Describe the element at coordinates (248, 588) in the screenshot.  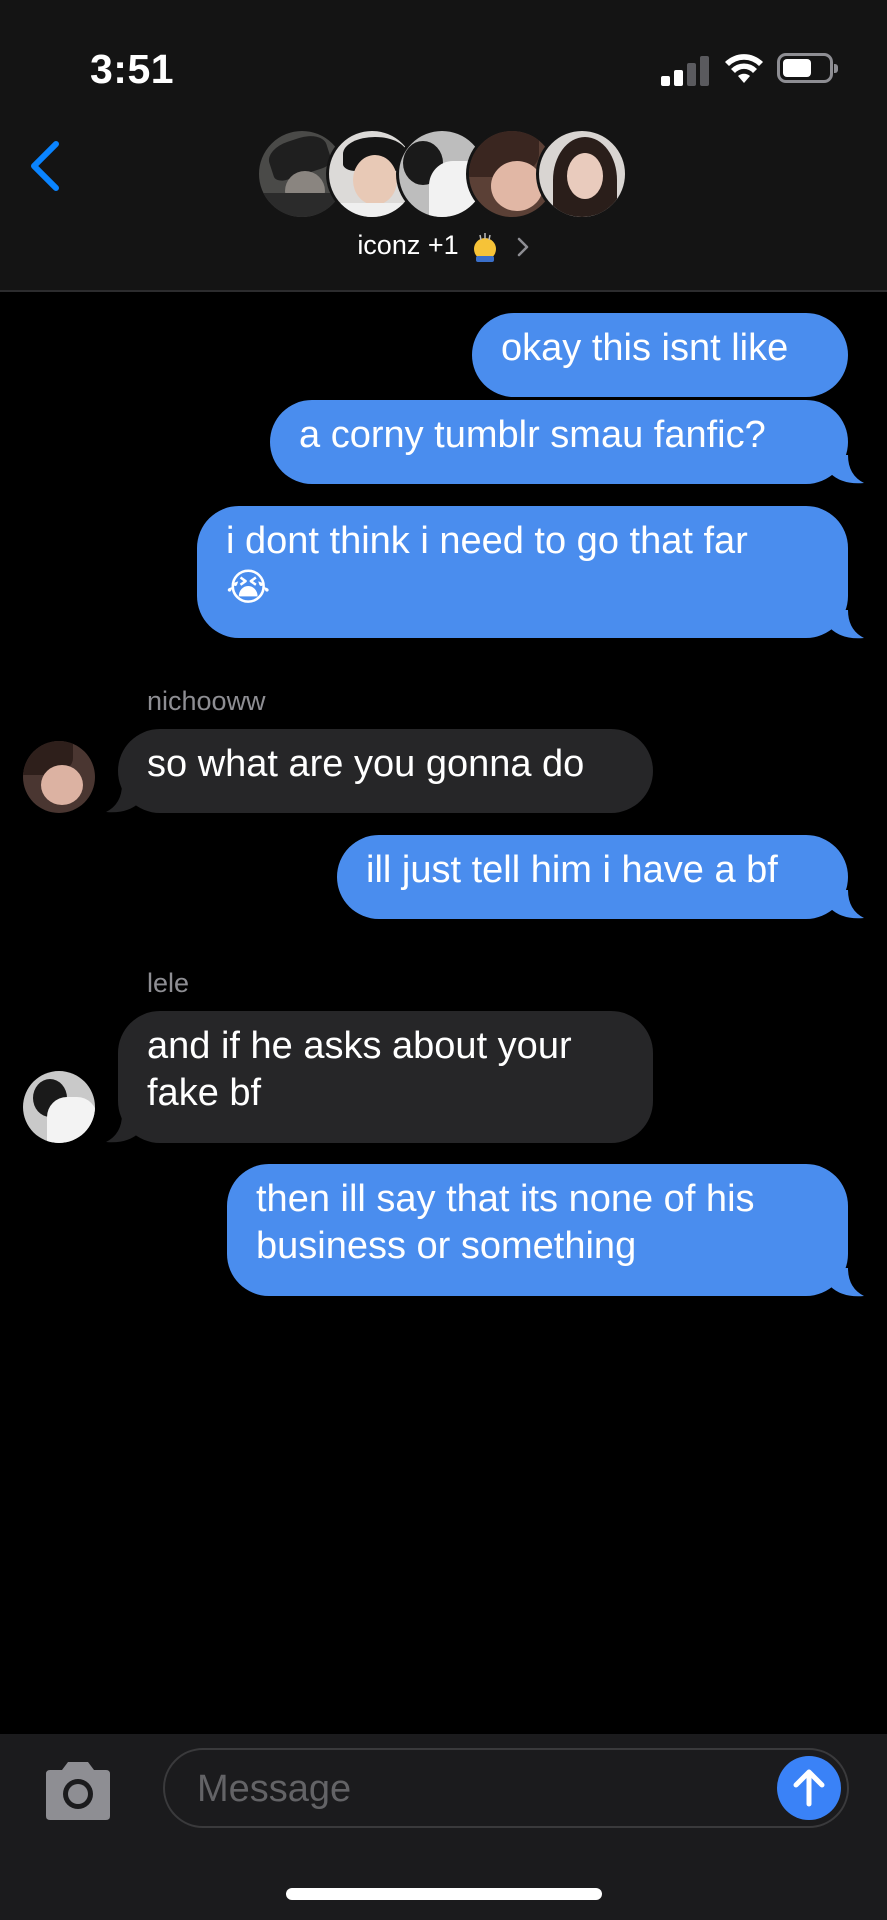
I see `message-text-line: 😭` at that location.